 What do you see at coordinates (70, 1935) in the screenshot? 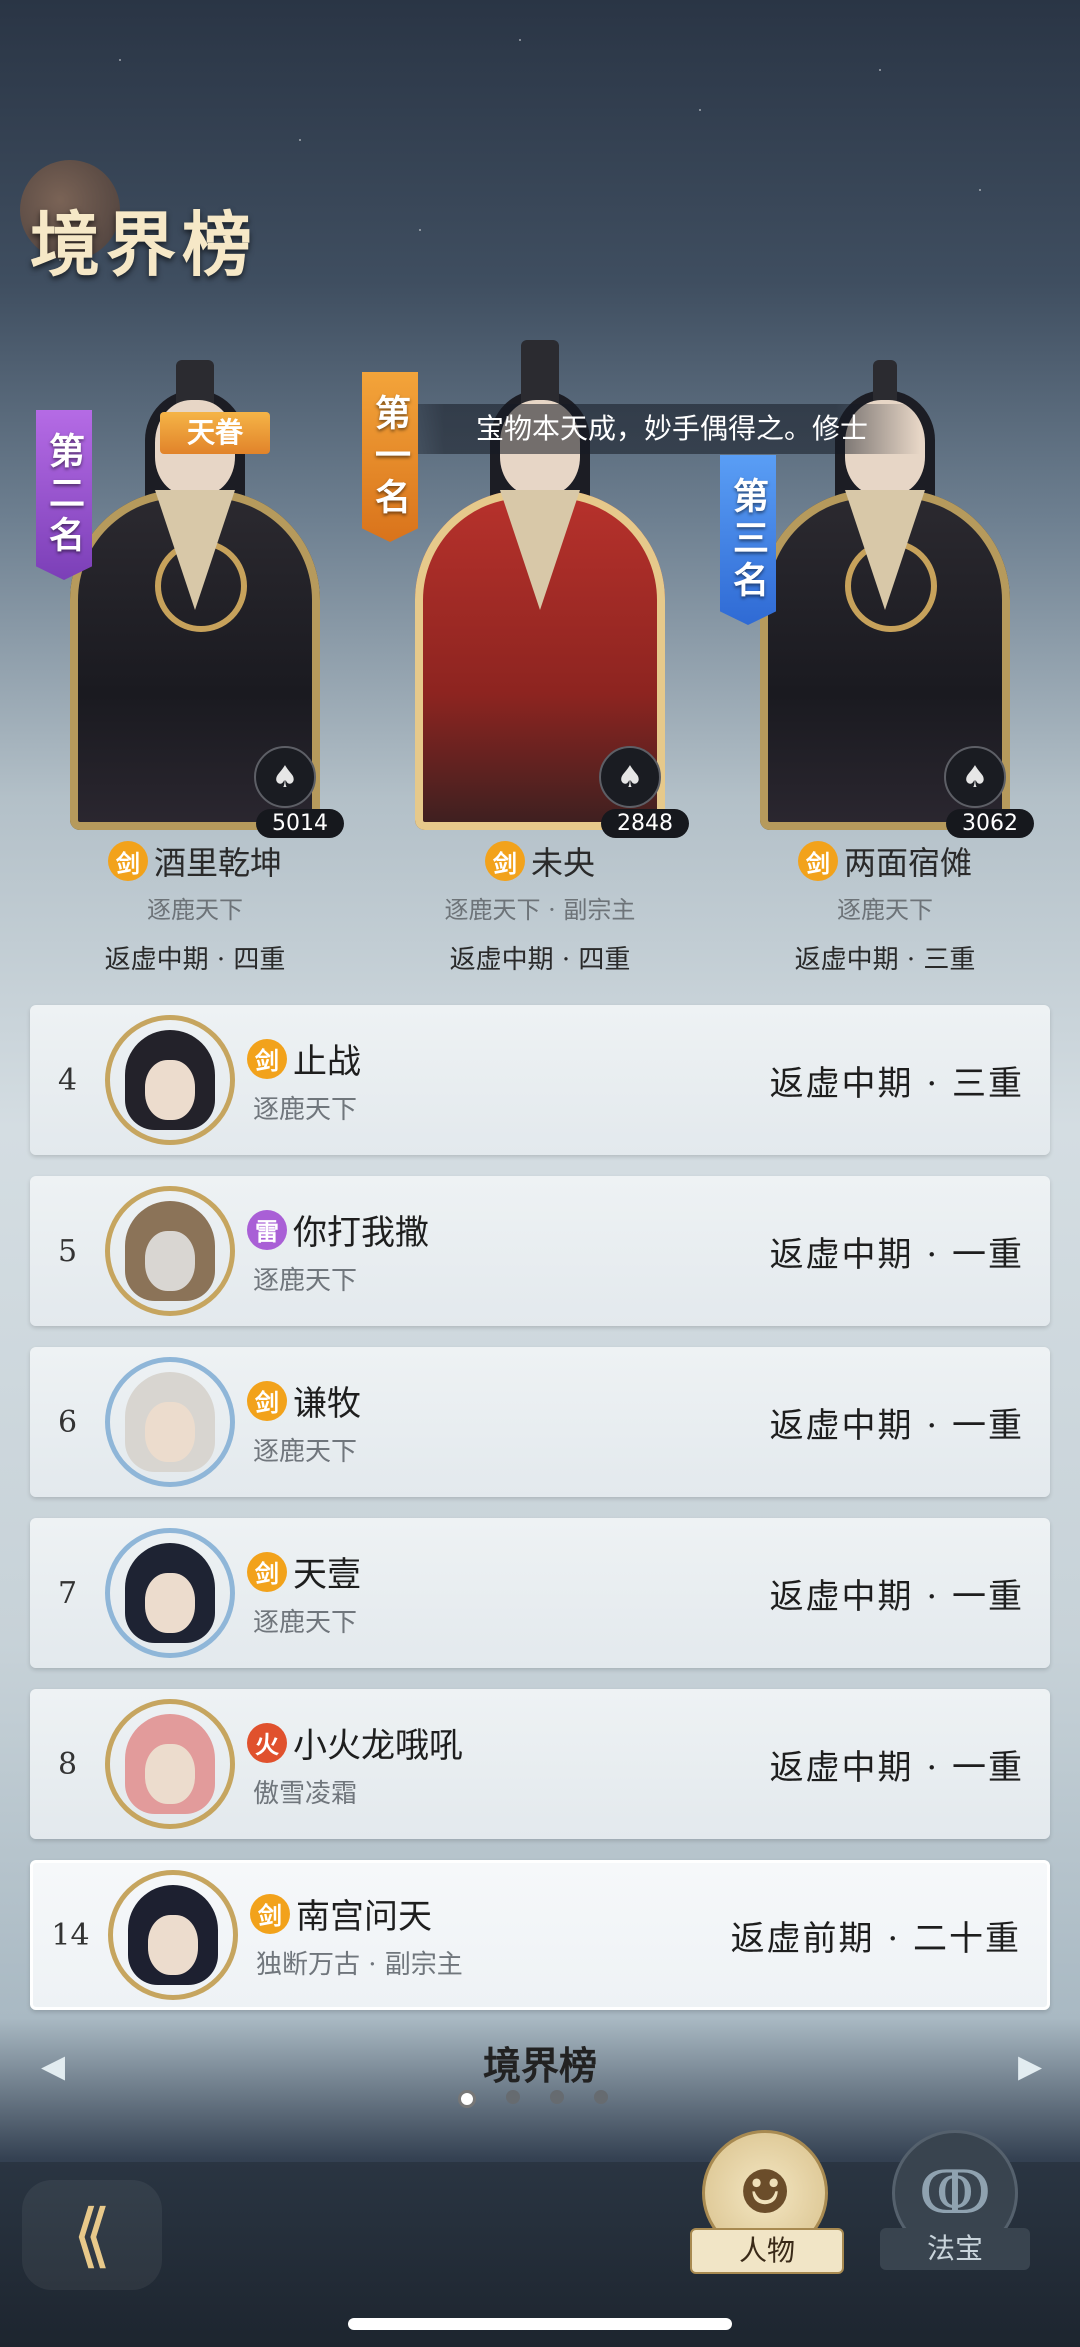
I see `rank-number: 14` at bounding box center [70, 1935].